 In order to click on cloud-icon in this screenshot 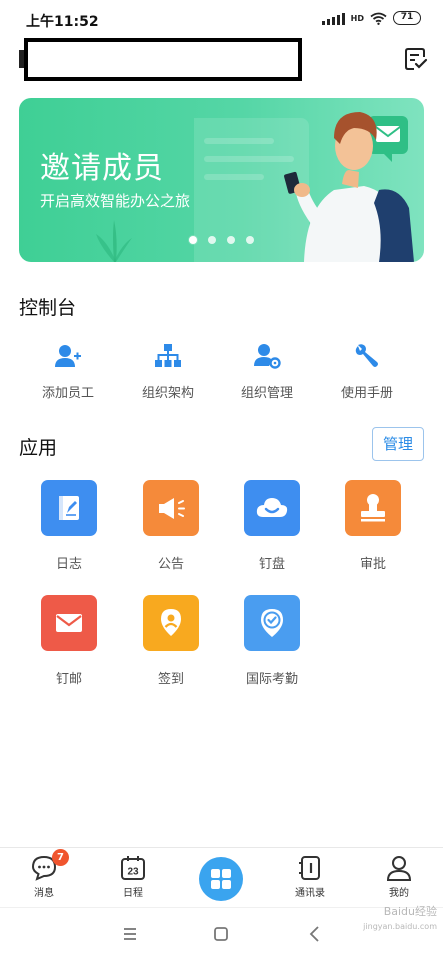, I will do `click(272, 507)`.